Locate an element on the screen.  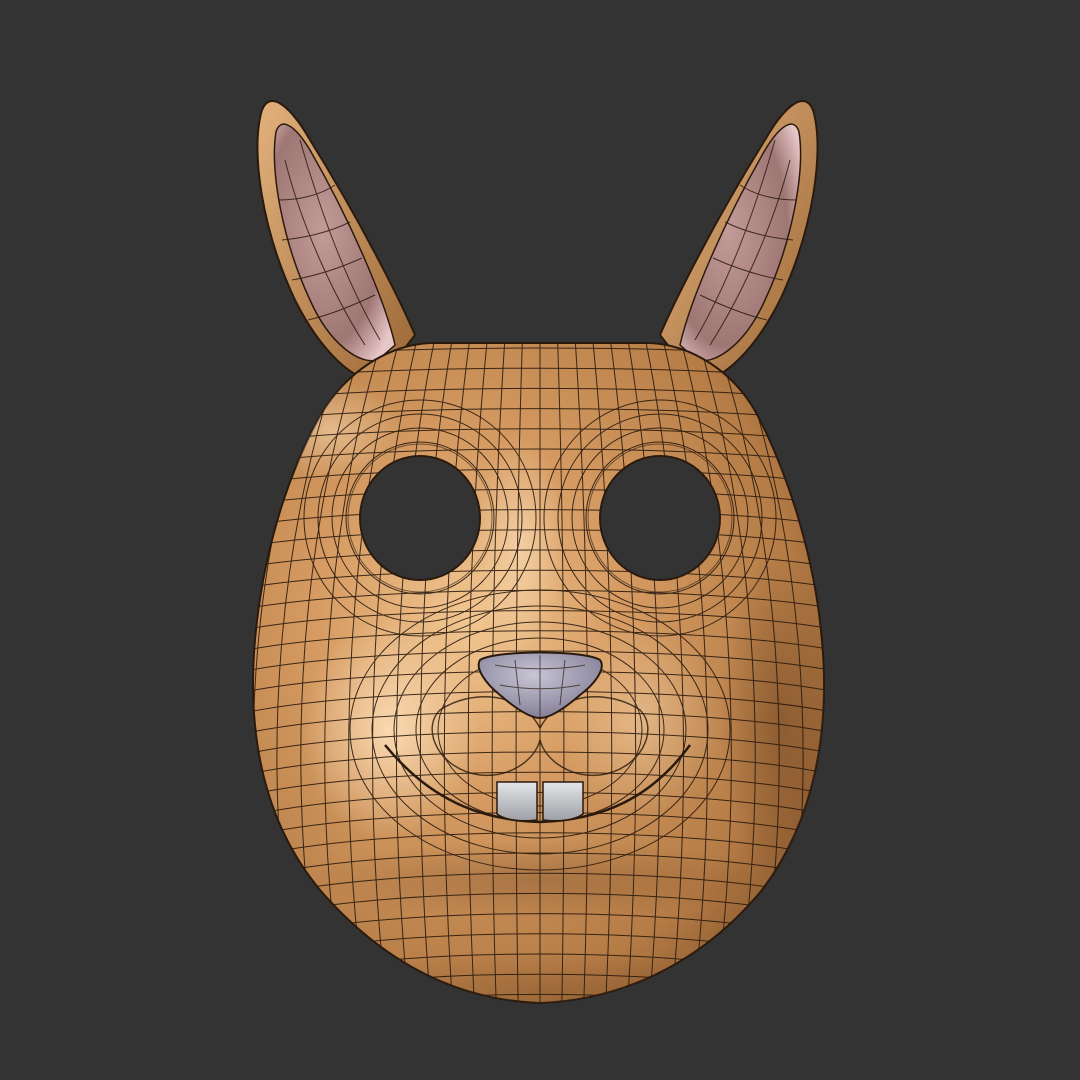
left-ear is located at coordinates (336, 241).